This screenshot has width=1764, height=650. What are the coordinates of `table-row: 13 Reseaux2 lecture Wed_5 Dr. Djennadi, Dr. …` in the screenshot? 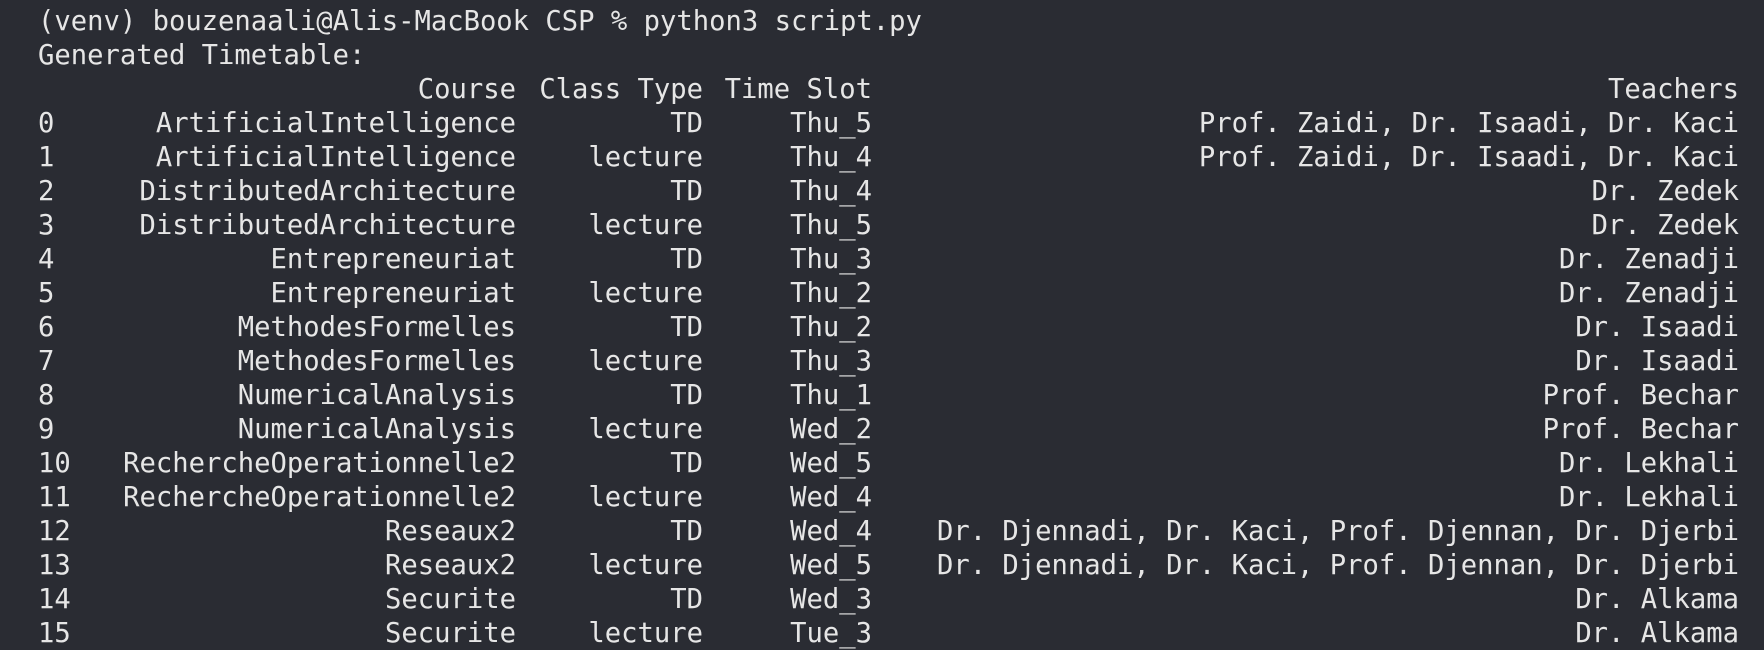 It's located at (882, 566).